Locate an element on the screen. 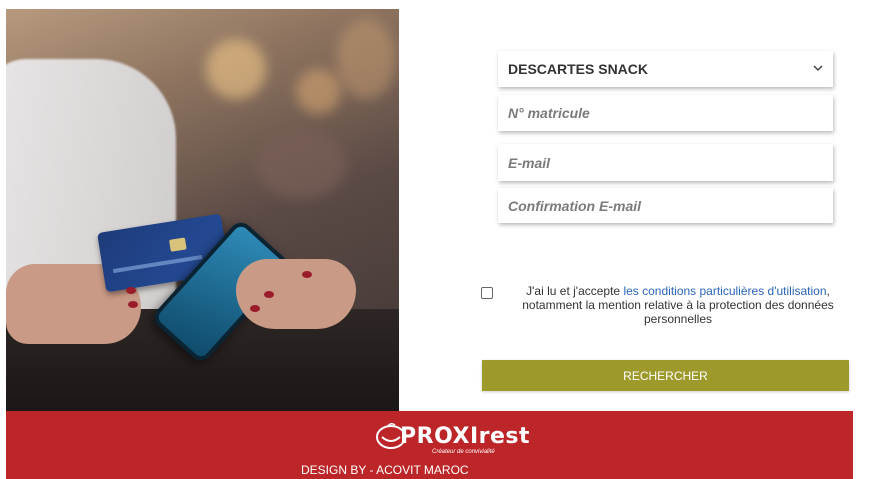 Image resolution: width=882 pixels, height=479 pixels. brand-name: PROXIrest is located at coordinates (465, 436).